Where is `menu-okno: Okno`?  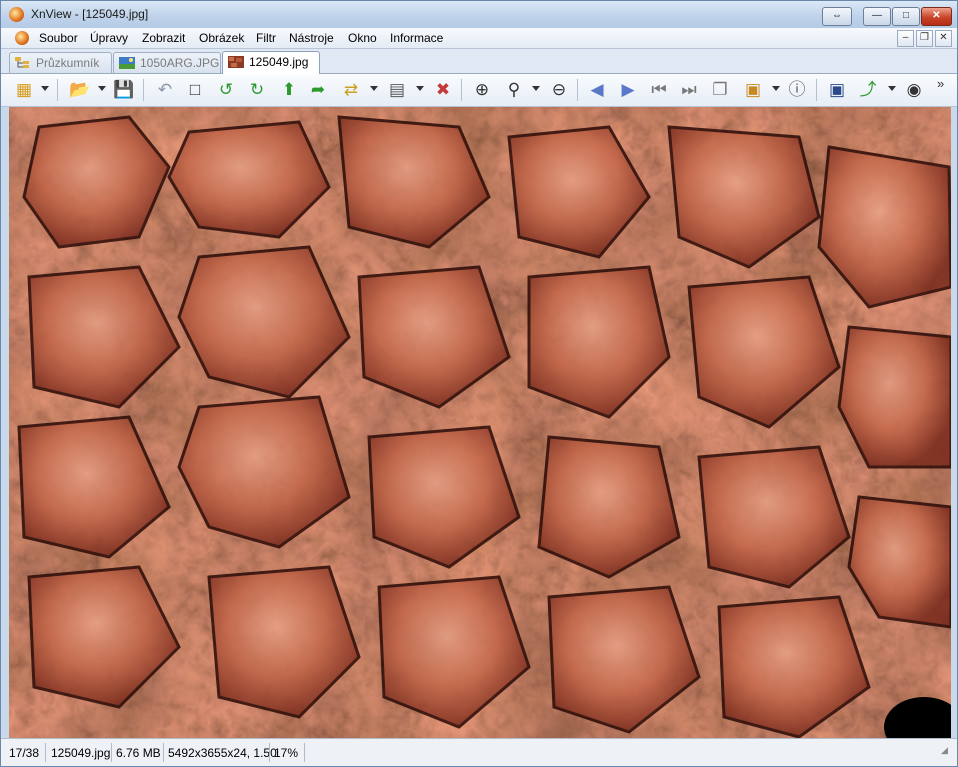 menu-okno: Okno is located at coordinates (362, 38).